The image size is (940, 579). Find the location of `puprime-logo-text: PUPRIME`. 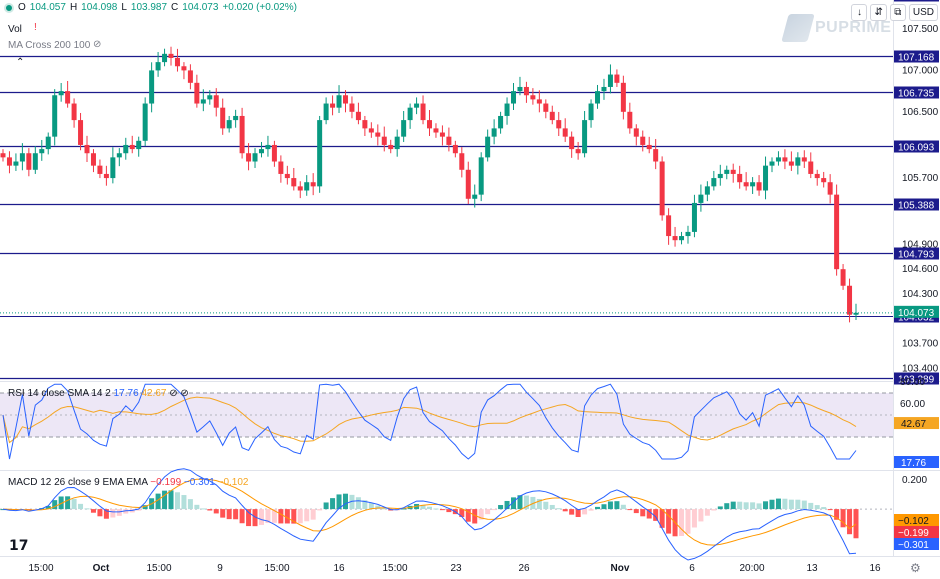

puprime-logo-text: PUPRIME is located at coordinates (853, 27).